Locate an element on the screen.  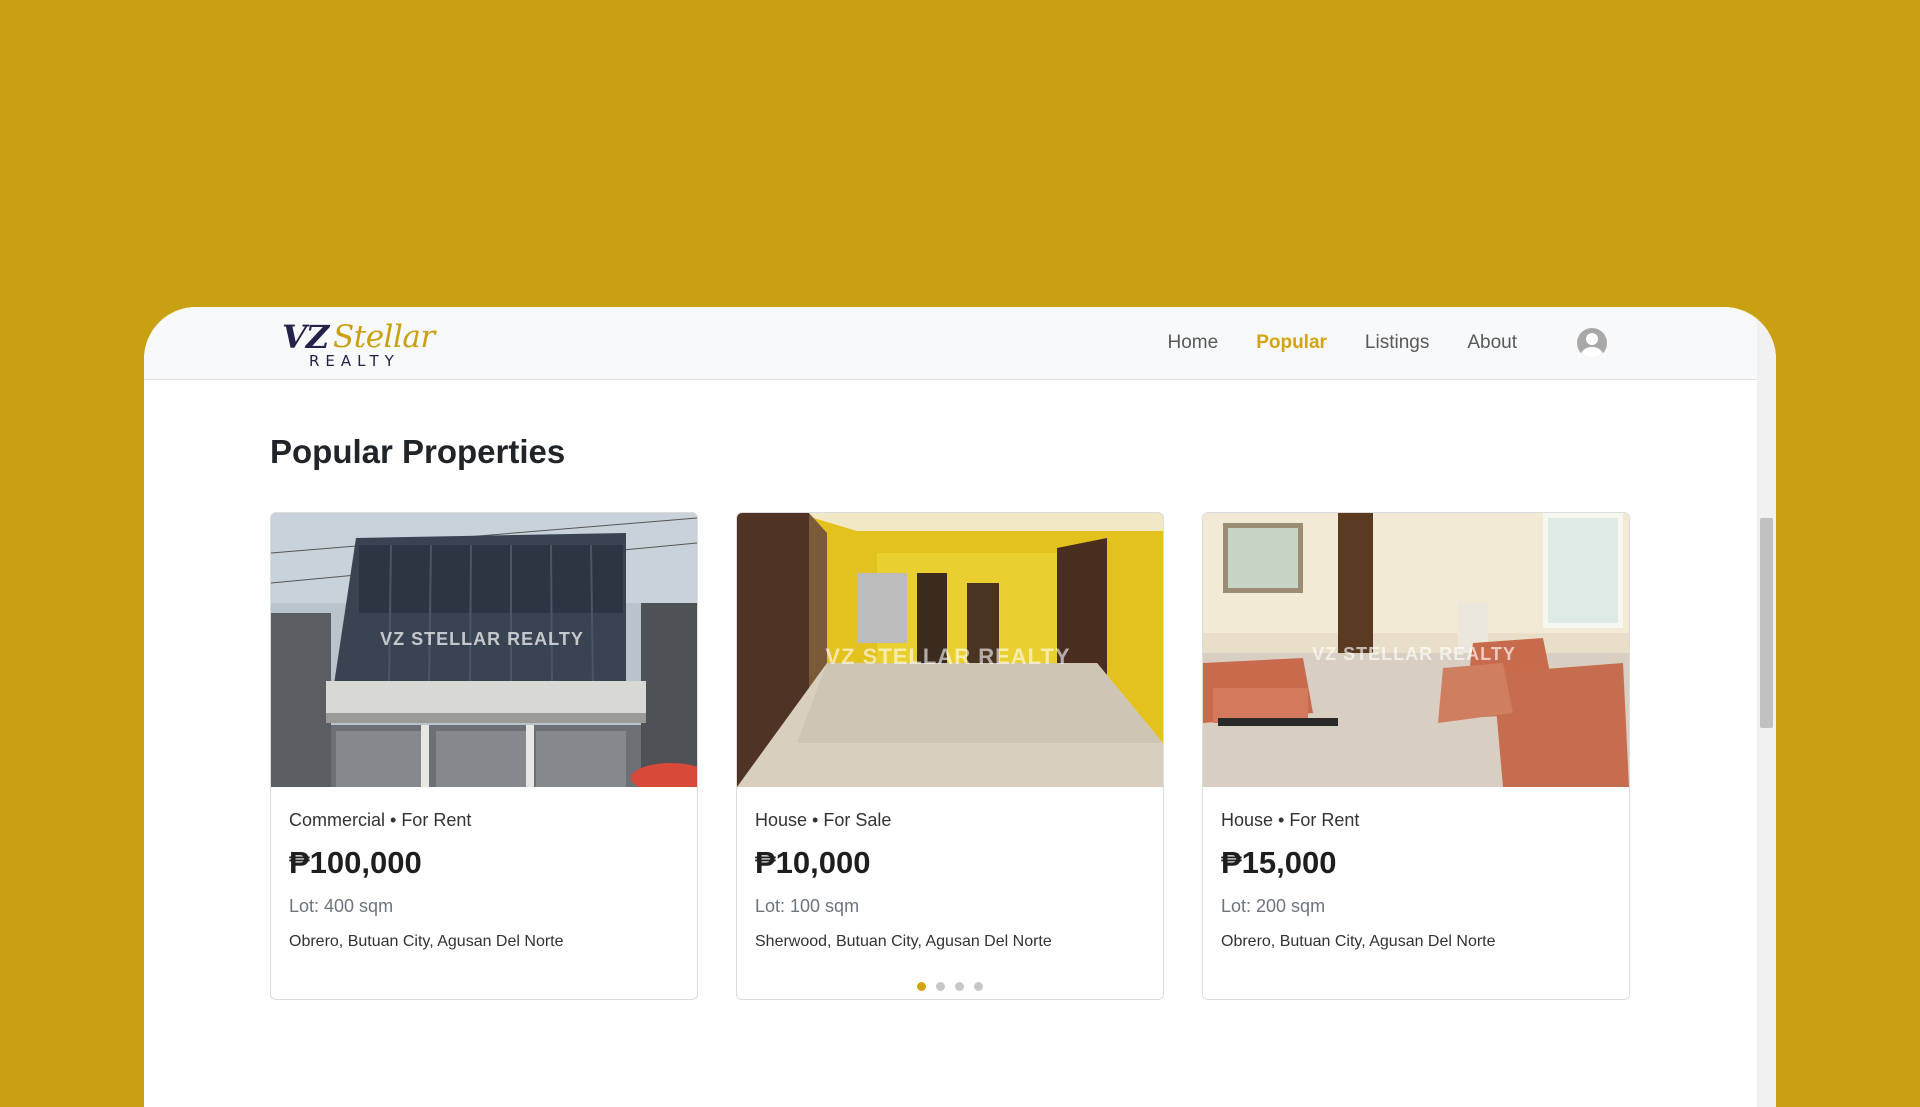
carousel-indicators is located at coordinates (955, 986).